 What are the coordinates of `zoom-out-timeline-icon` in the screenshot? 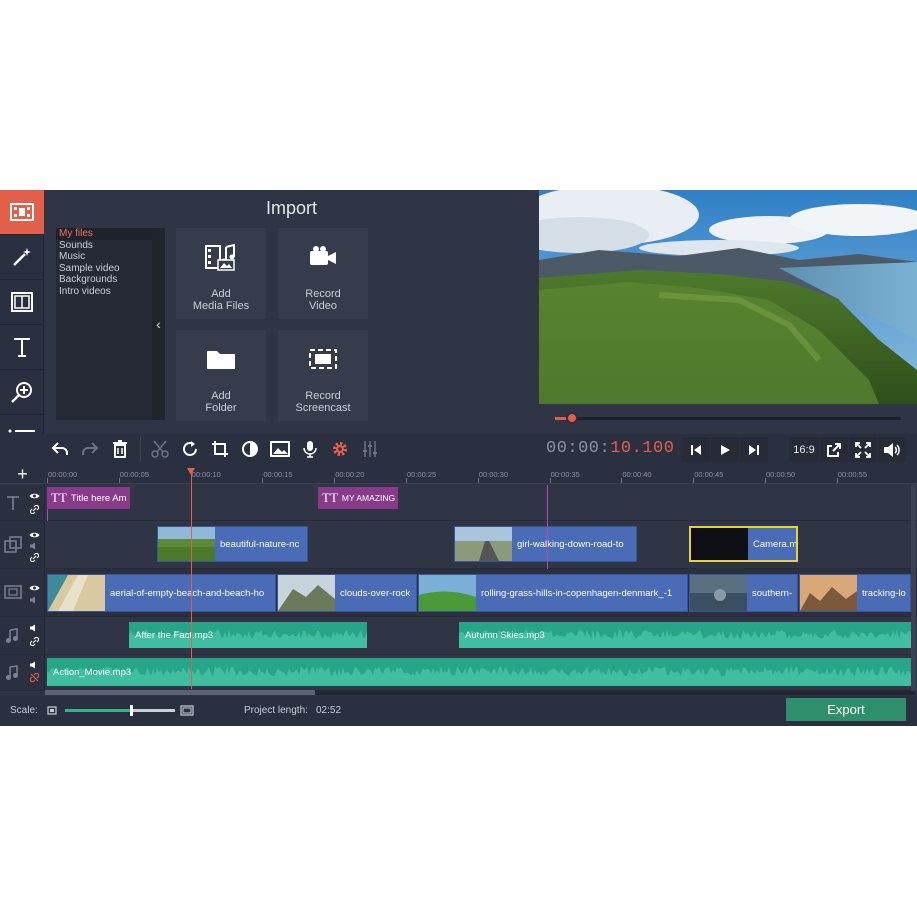 It's located at (52, 710).